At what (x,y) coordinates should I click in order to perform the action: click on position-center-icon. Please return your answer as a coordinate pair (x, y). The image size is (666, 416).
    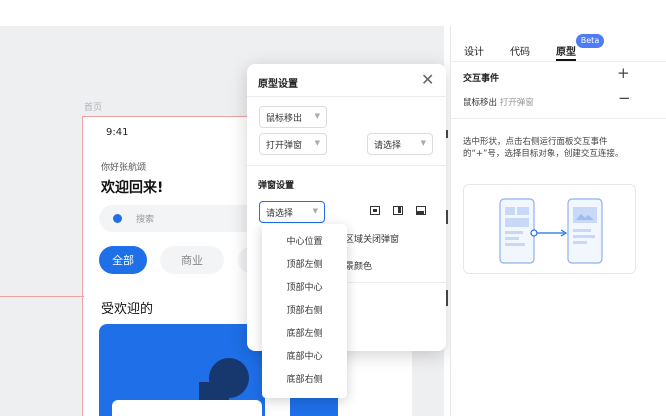
    Looking at the image, I should click on (375, 210).